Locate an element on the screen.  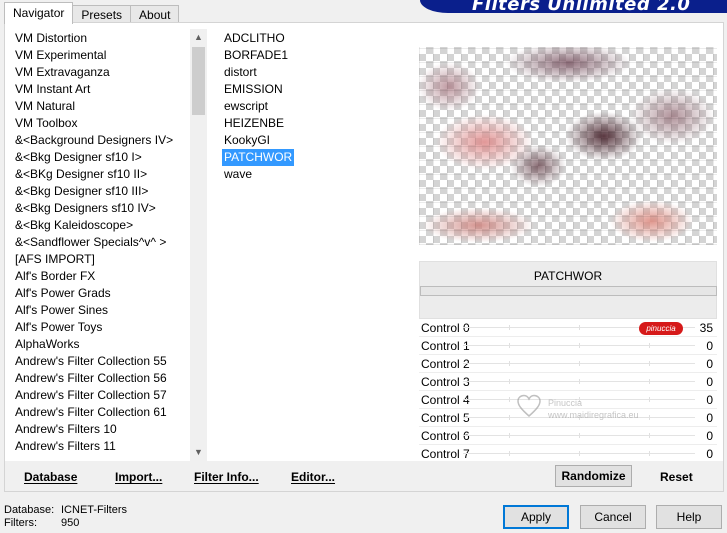
category-scrollbar: ▲ ▼ is located at coordinates (198, 245).